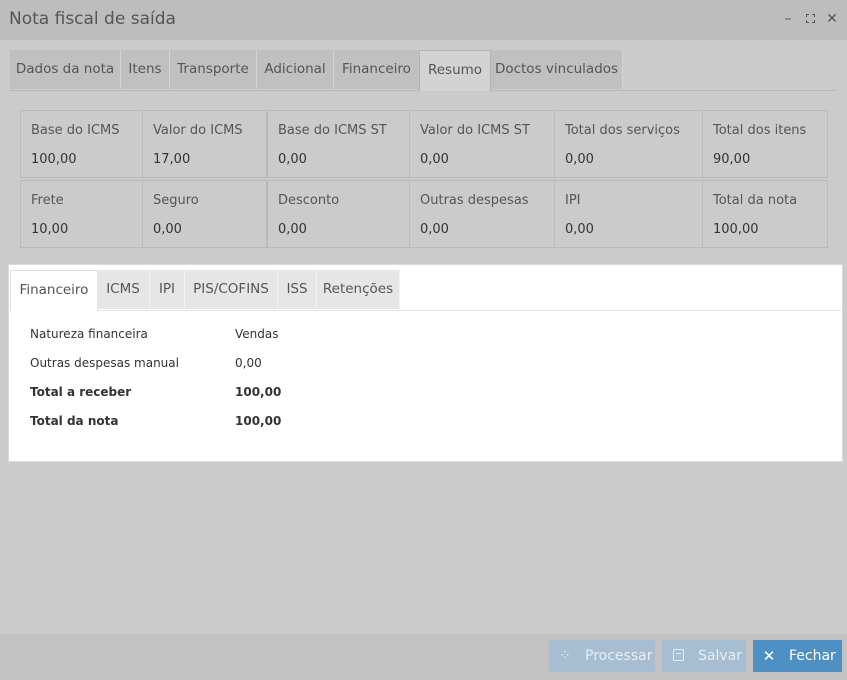 The height and width of the screenshot is (680, 847). Describe the element at coordinates (257, 334) in the screenshot. I see `field-value: Vendas` at that location.